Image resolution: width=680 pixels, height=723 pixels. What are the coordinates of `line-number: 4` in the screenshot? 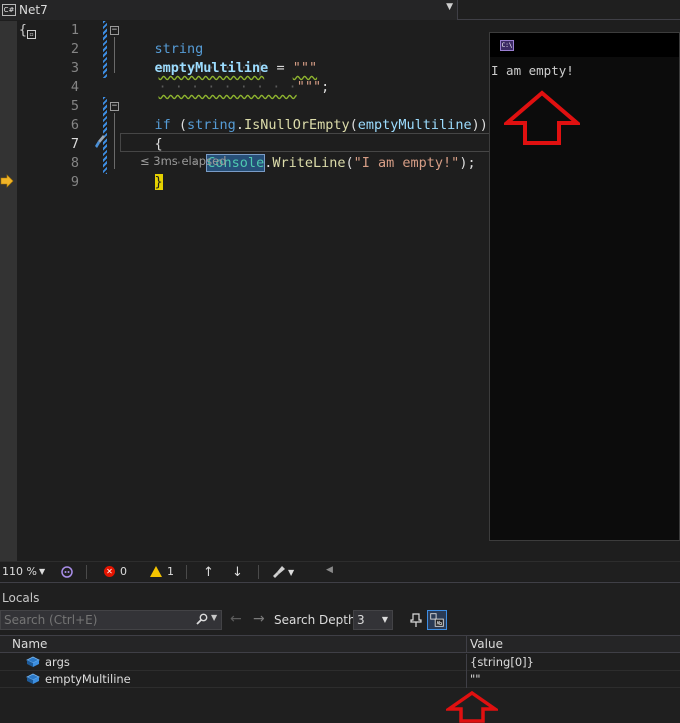 It's located at (74, 87).